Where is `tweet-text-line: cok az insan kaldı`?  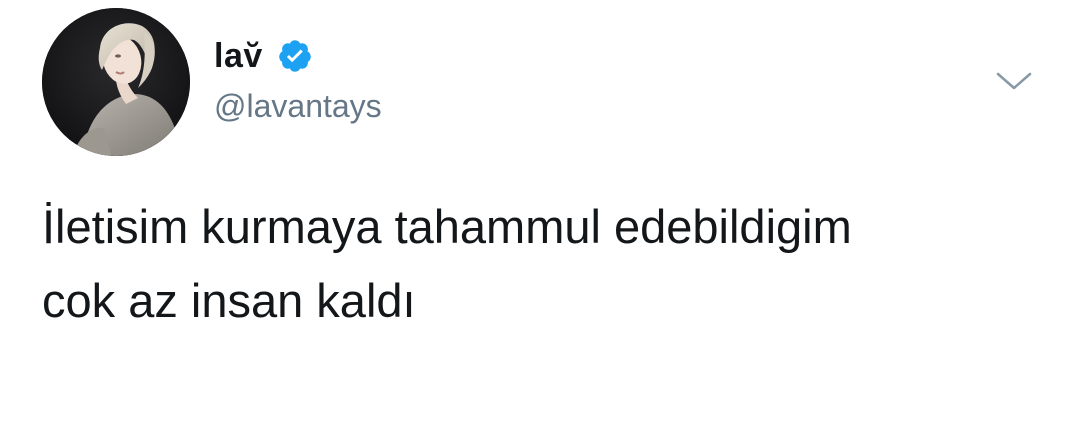
tweet-text-line: cok az insan kaldı is located at coordinates (229, 300).